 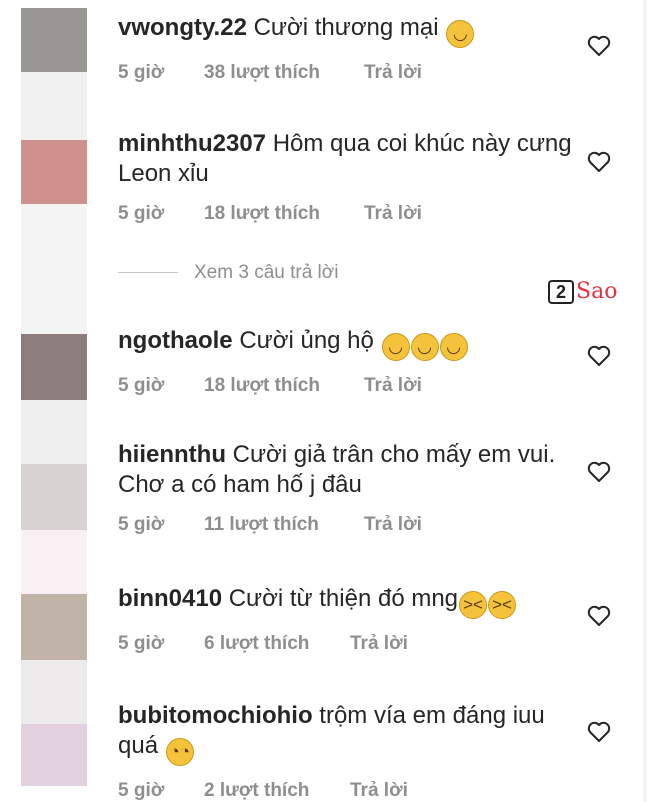 What do you see at coordinates (192, 143) in the screenshot?
I see `comment-username: minhthu2307` at bounding box center [192, 143].